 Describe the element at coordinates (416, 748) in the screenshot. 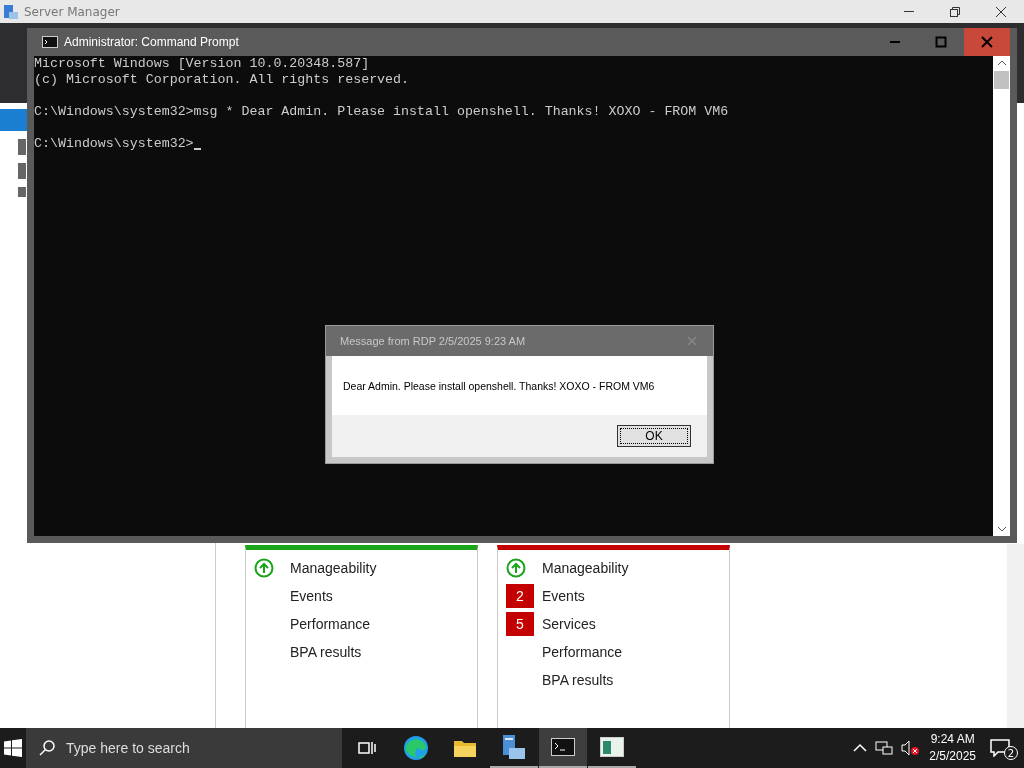

I see `browser-icon` at that location.